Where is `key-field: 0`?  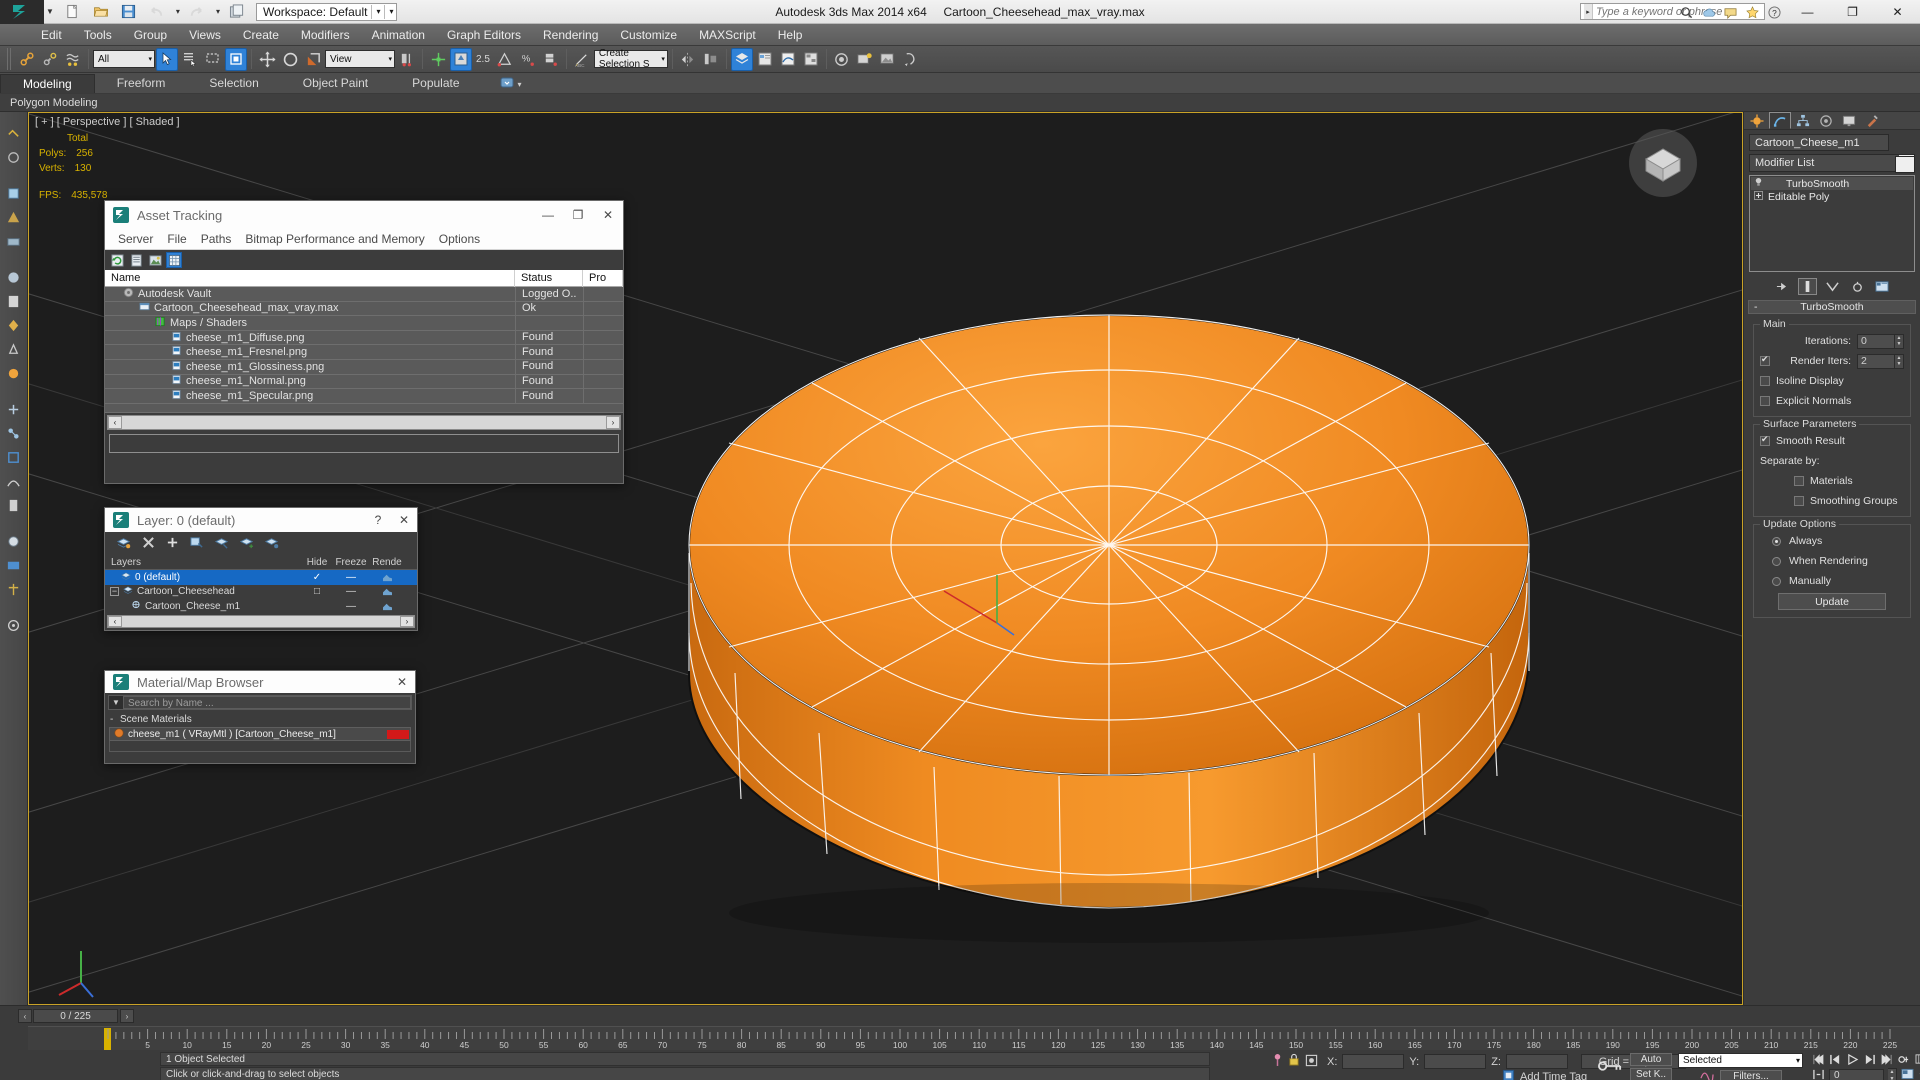 key-field: 0 is located at coordinates (1856, 1074).